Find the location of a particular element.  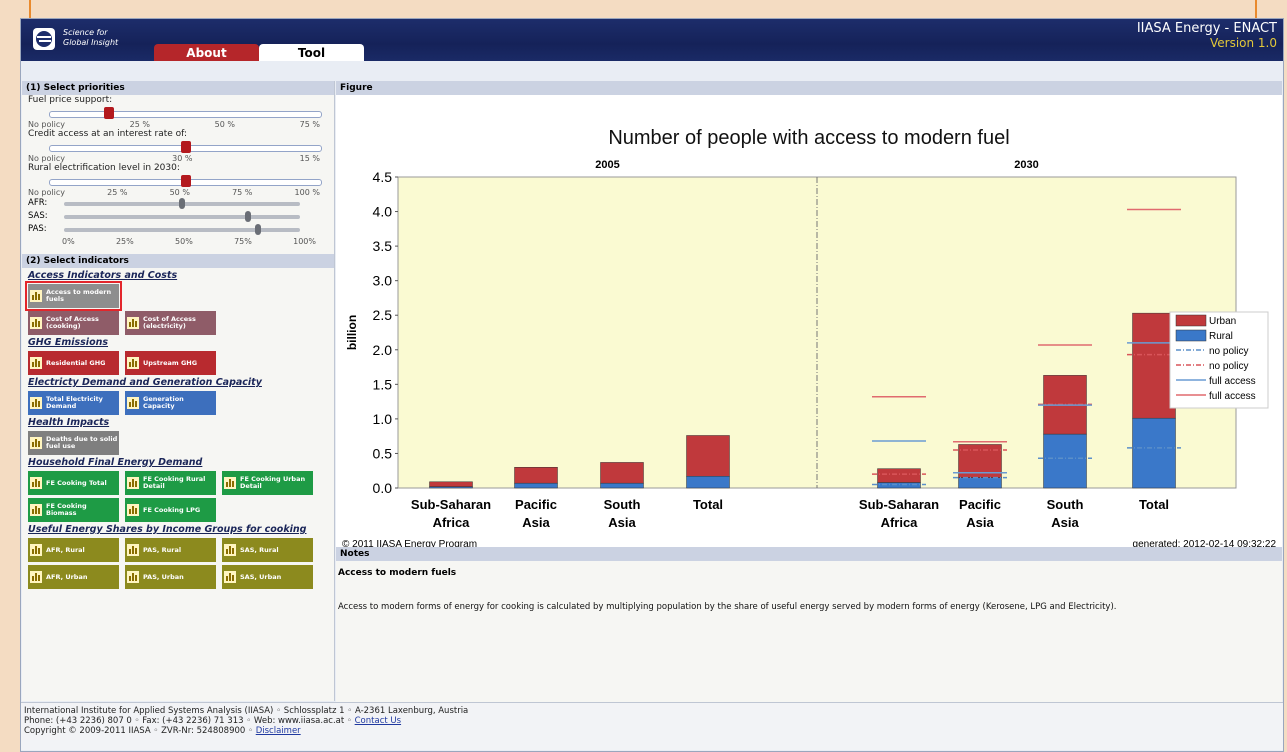

y-tick-label: 4.0 is located at coordinates (383, 212).